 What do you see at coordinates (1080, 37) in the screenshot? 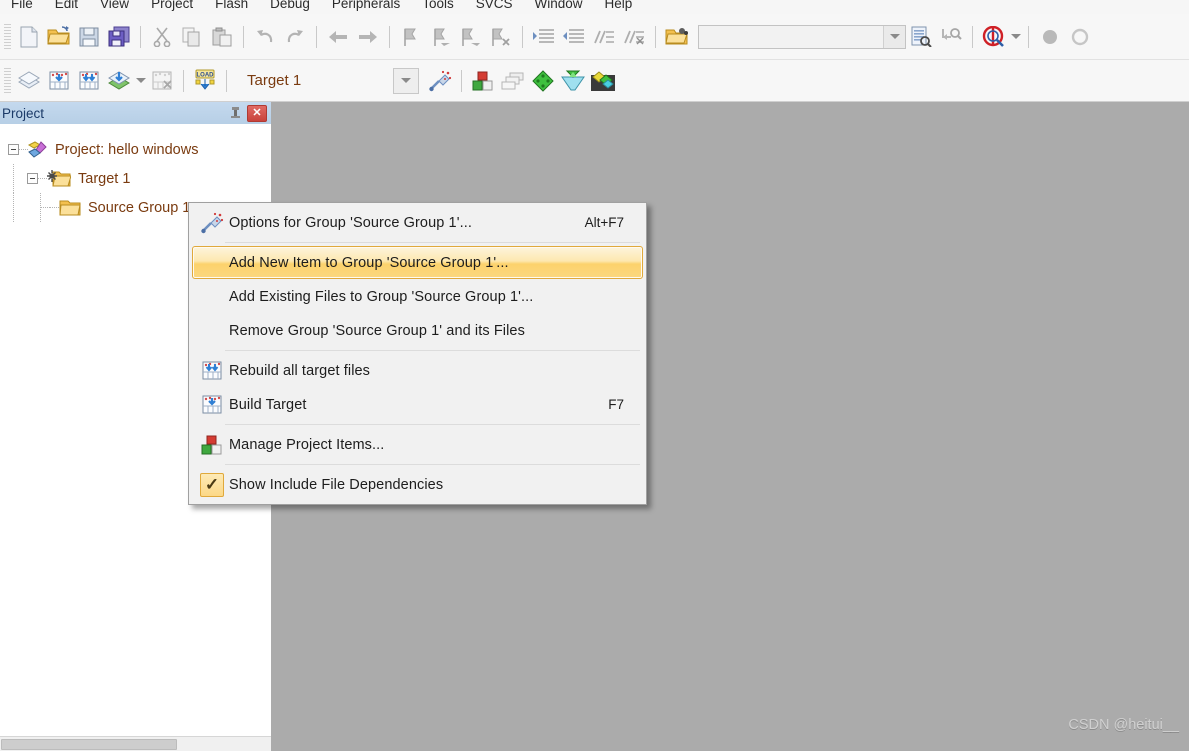
I see `breakpoint-disable-icon` at bounding box center [1080, 37].